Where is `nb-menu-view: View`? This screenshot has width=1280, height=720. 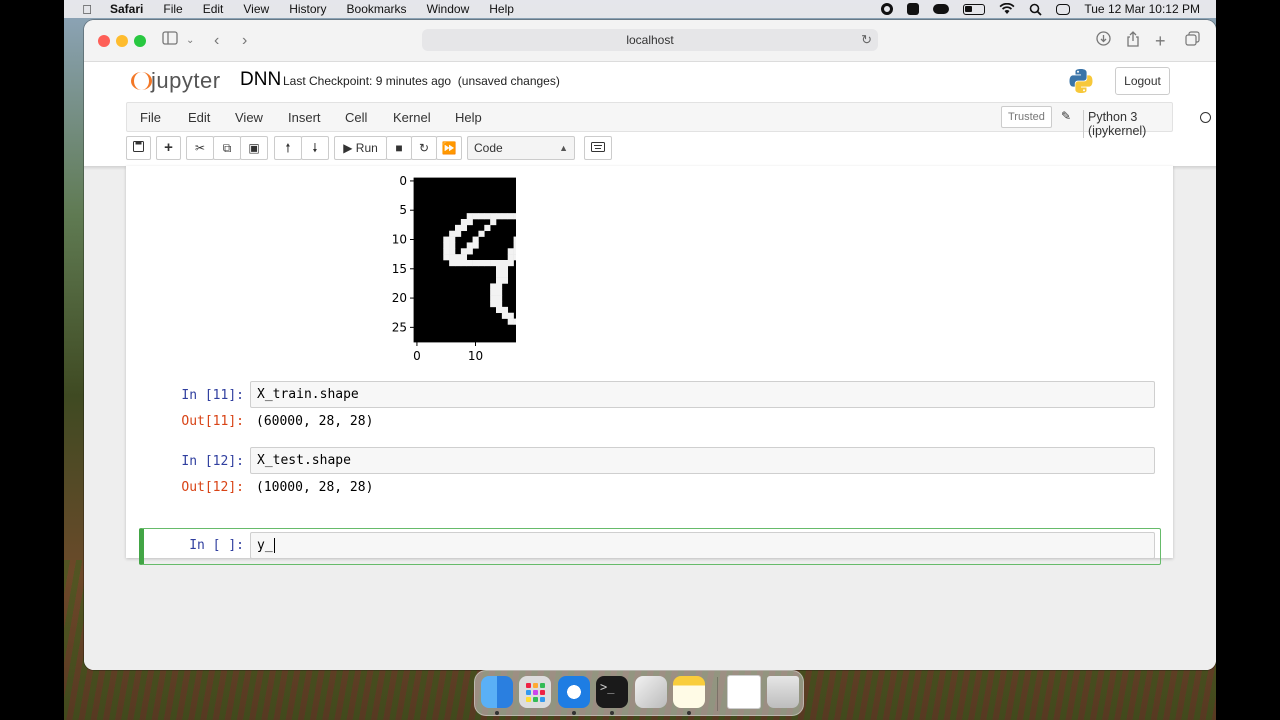
nb-menu-view: View is located at coordinates (249, 117).